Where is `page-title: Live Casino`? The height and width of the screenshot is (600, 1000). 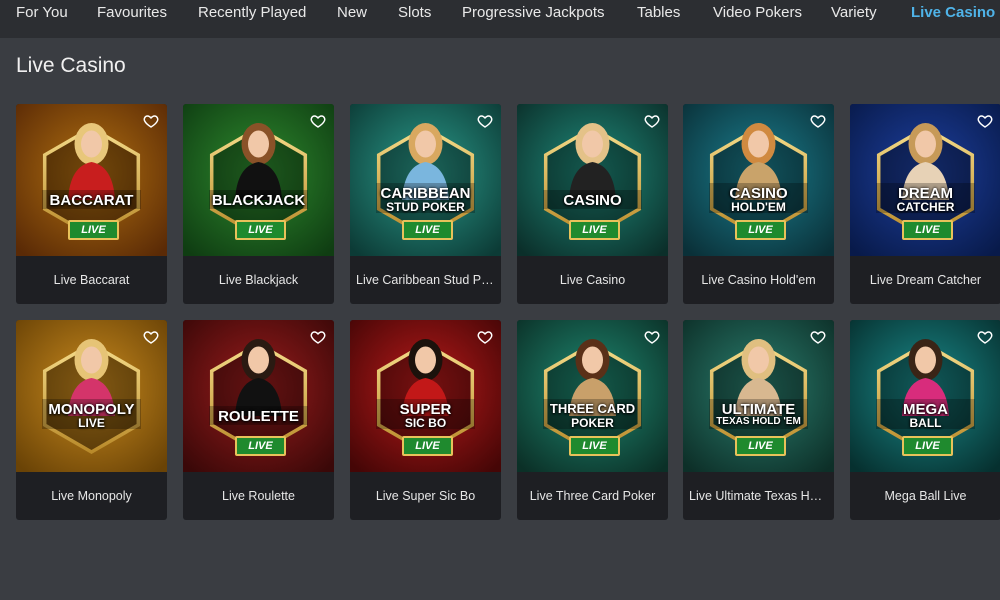
page-title: Live Casino is located at coordinates (71, 65).